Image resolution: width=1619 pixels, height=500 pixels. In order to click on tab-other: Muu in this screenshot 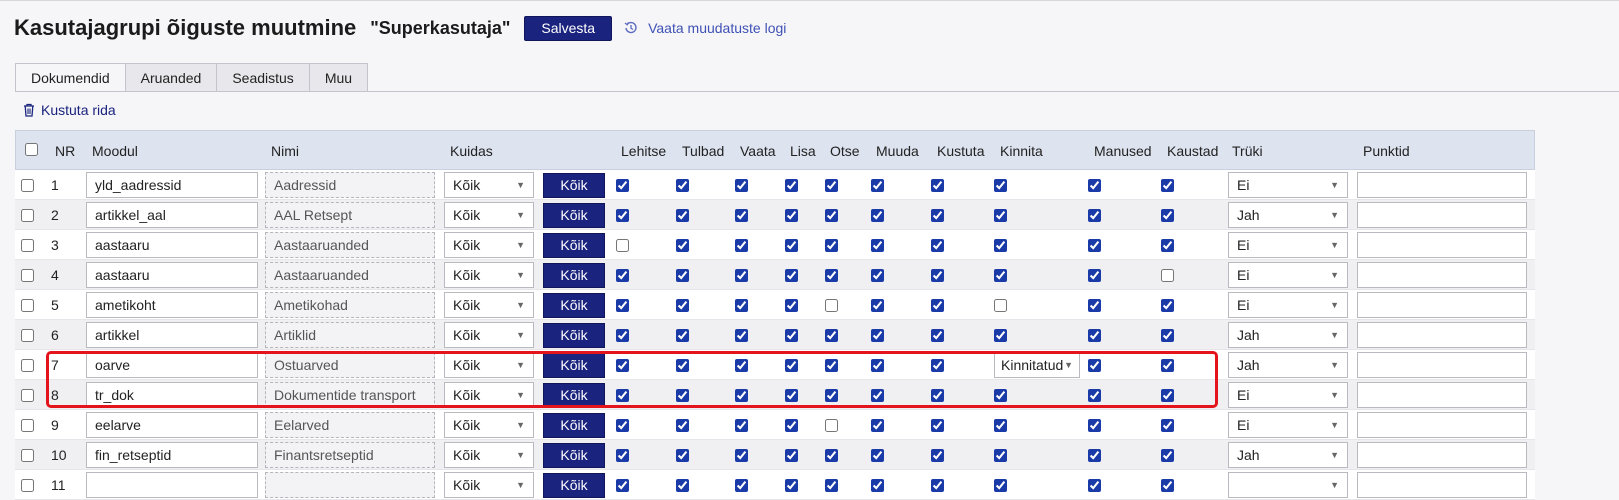, I will do `click(339, 77)`.